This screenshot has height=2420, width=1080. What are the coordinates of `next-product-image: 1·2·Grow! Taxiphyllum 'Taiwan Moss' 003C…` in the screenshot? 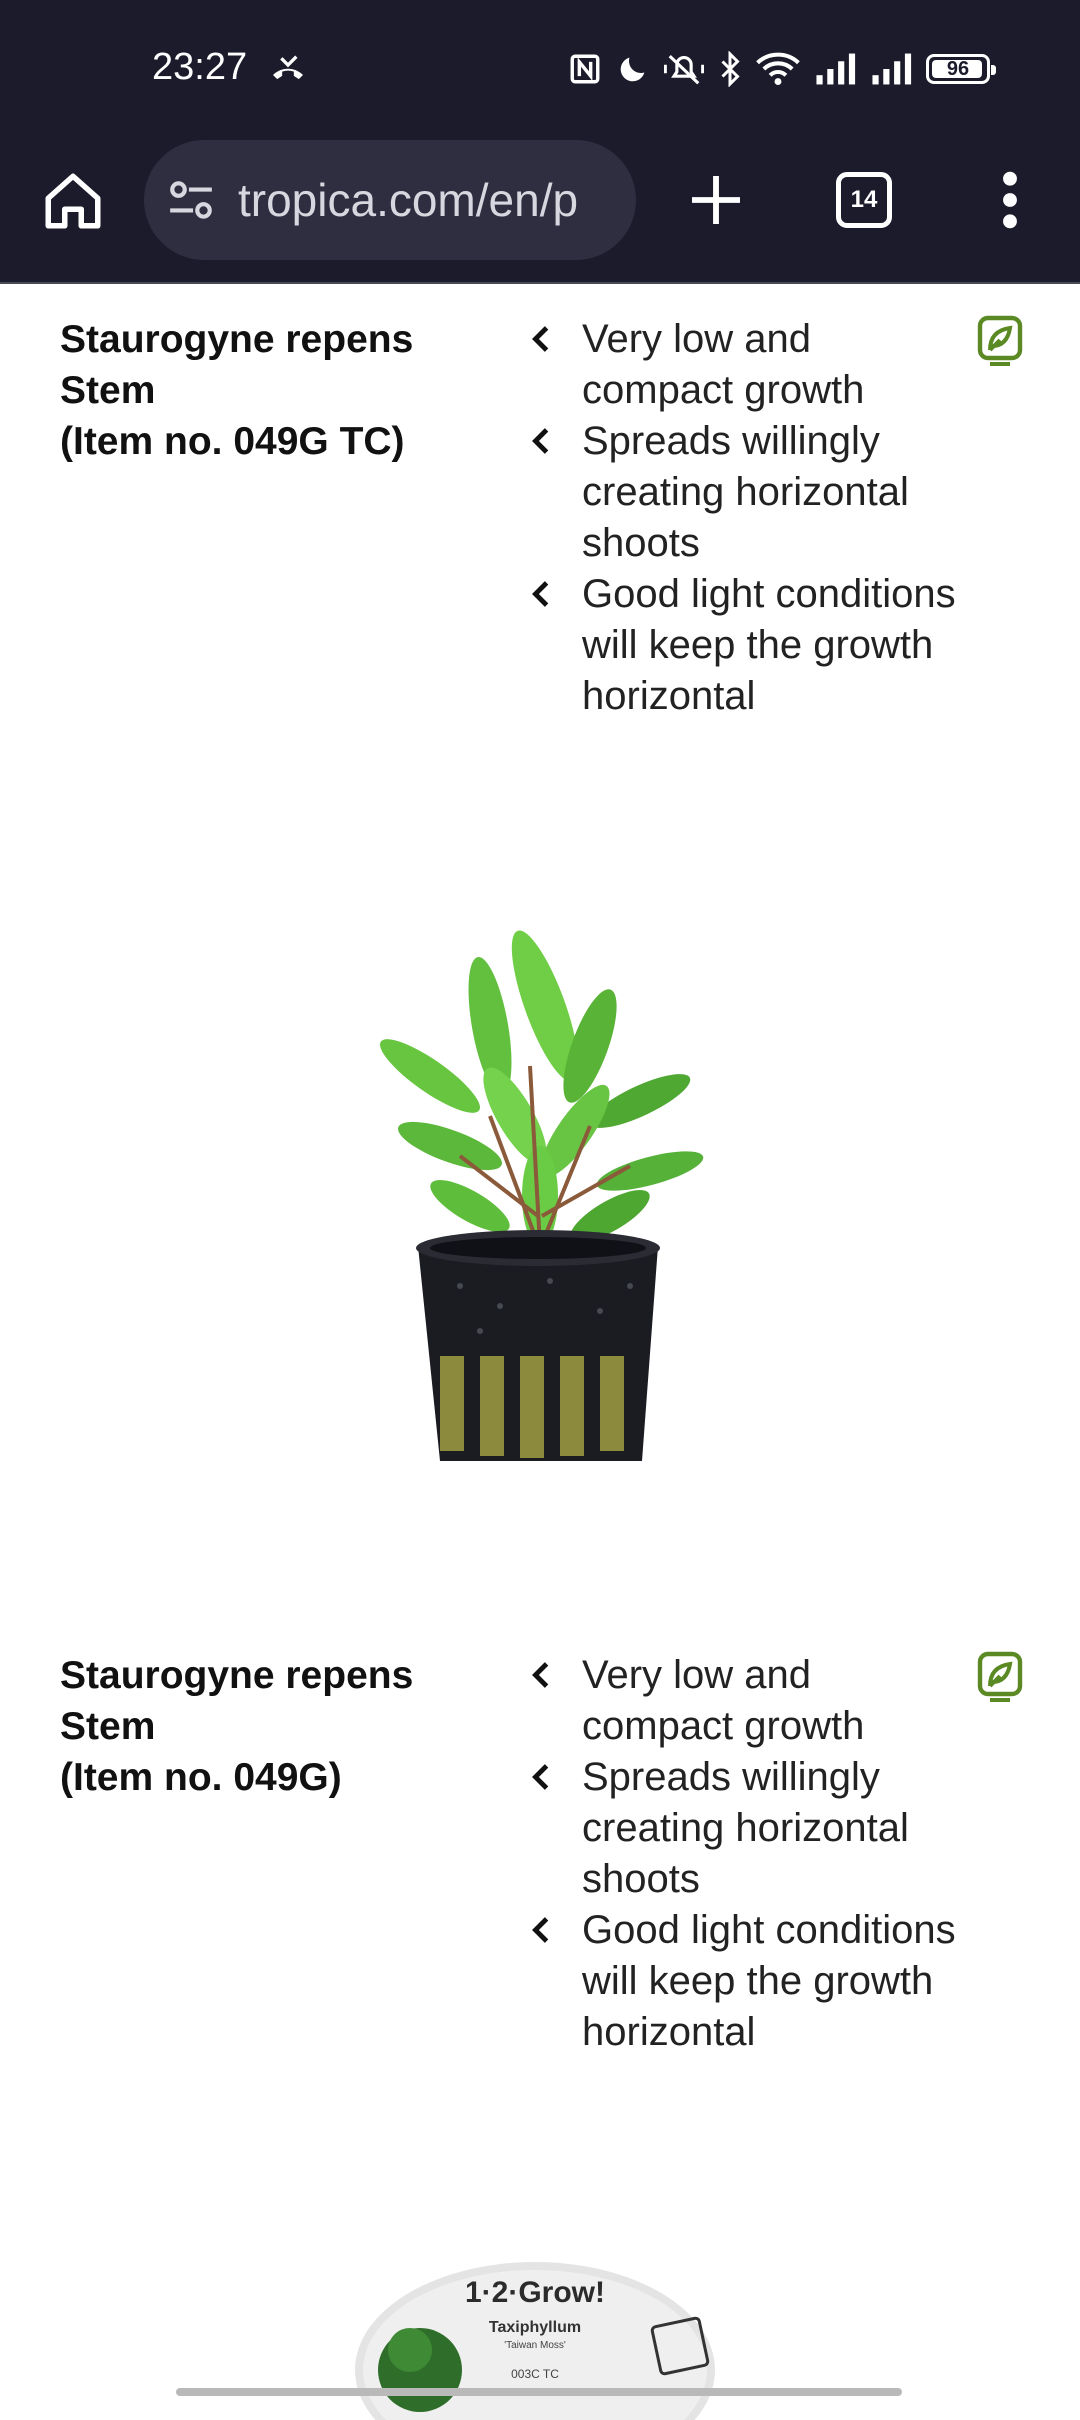 It's located at (535, 2340).